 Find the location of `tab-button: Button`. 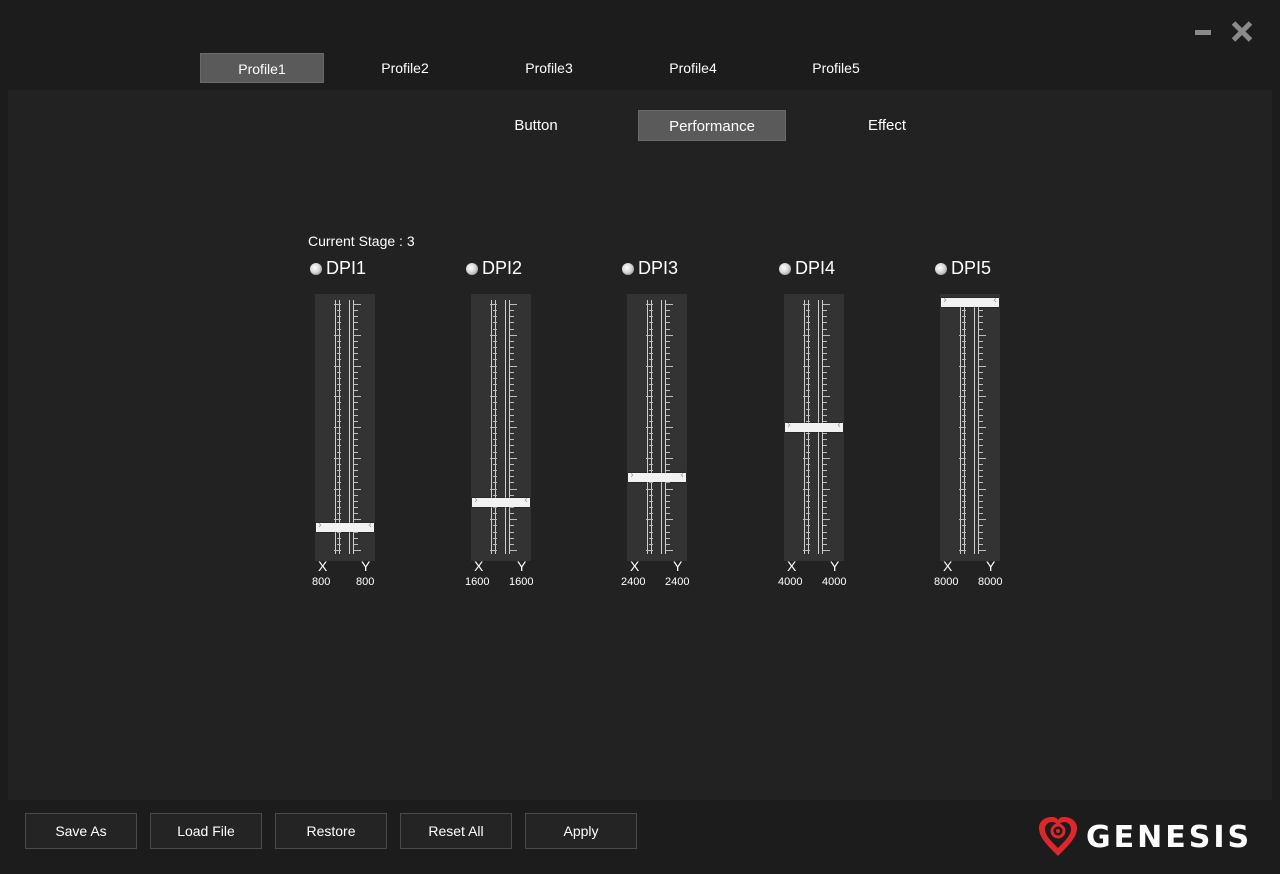

tab-button: Button is located at coordinates (536, 125).